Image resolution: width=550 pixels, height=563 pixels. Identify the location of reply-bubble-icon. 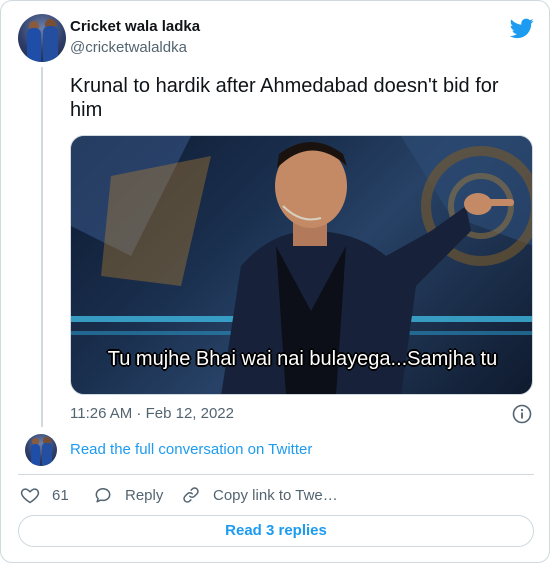
(103, 495).